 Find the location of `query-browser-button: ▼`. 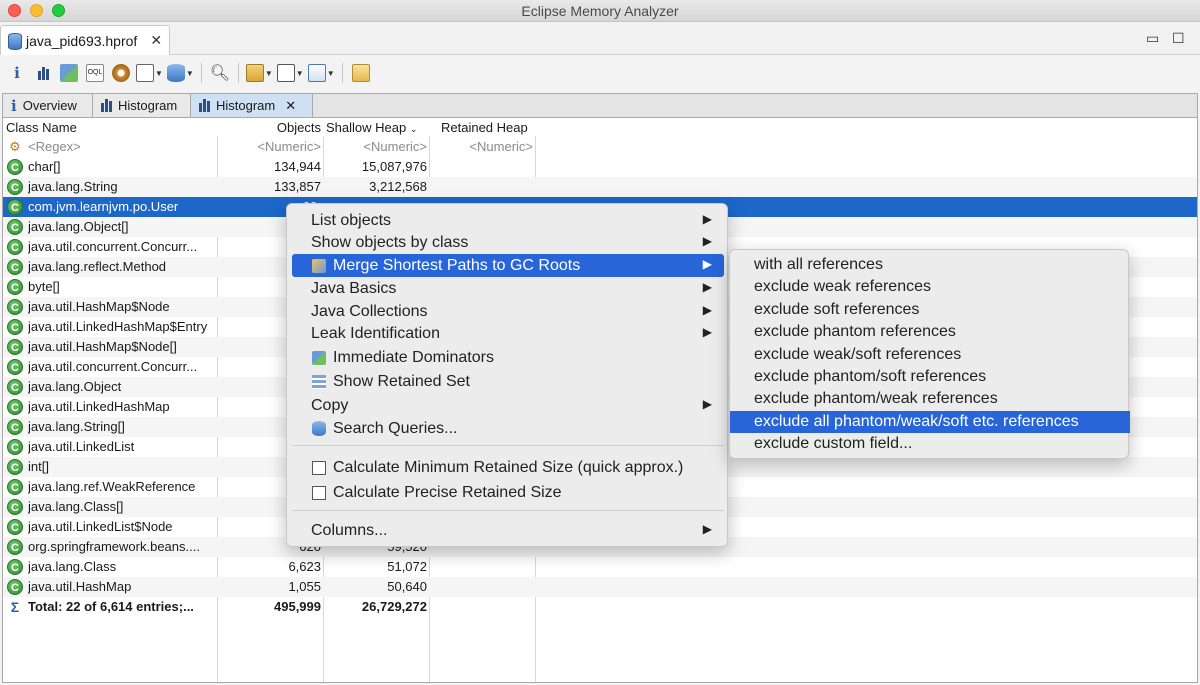

query-browser-button: ▼ is located at coordinates (180, 73).